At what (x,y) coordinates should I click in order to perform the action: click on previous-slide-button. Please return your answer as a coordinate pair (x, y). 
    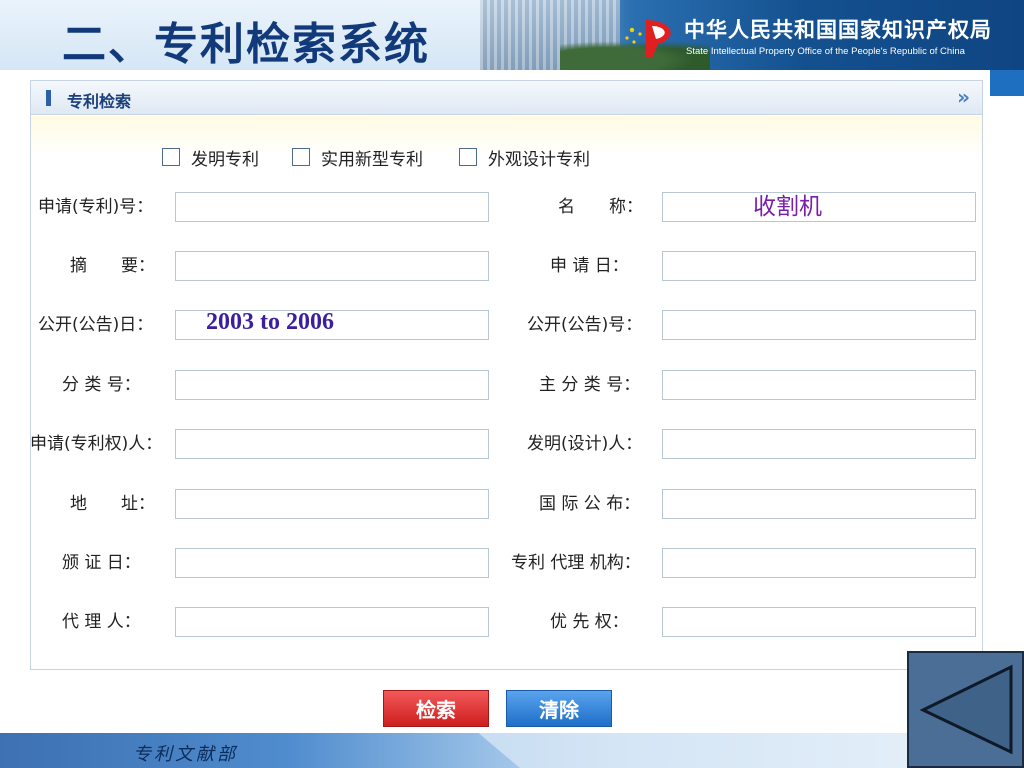
    Looking at the image, I should click on (965, 709).